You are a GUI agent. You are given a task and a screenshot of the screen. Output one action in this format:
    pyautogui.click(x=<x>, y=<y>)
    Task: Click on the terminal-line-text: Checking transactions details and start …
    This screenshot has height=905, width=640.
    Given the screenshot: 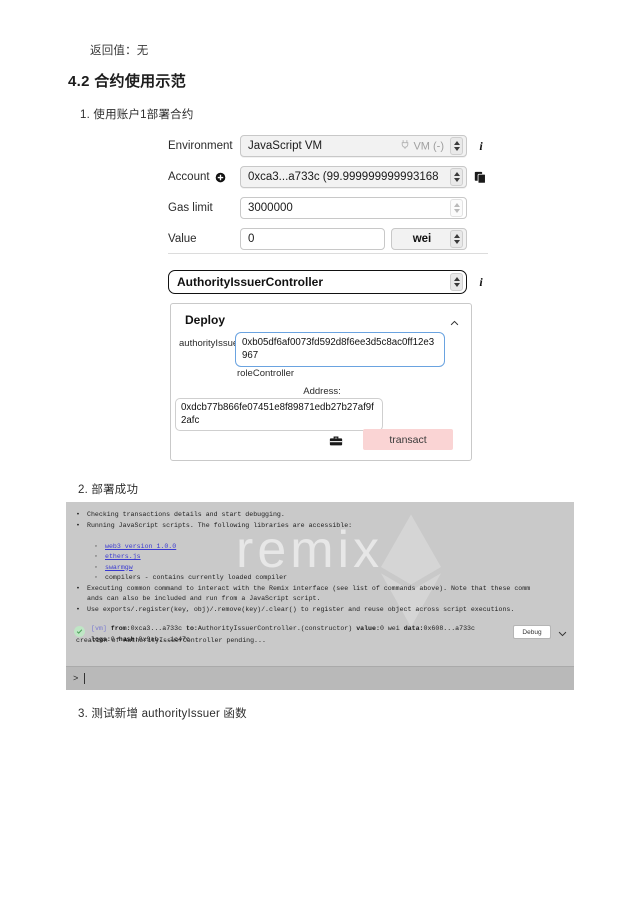 What is the action you would take?
    pyautogui.click(x=186, y=514)
    